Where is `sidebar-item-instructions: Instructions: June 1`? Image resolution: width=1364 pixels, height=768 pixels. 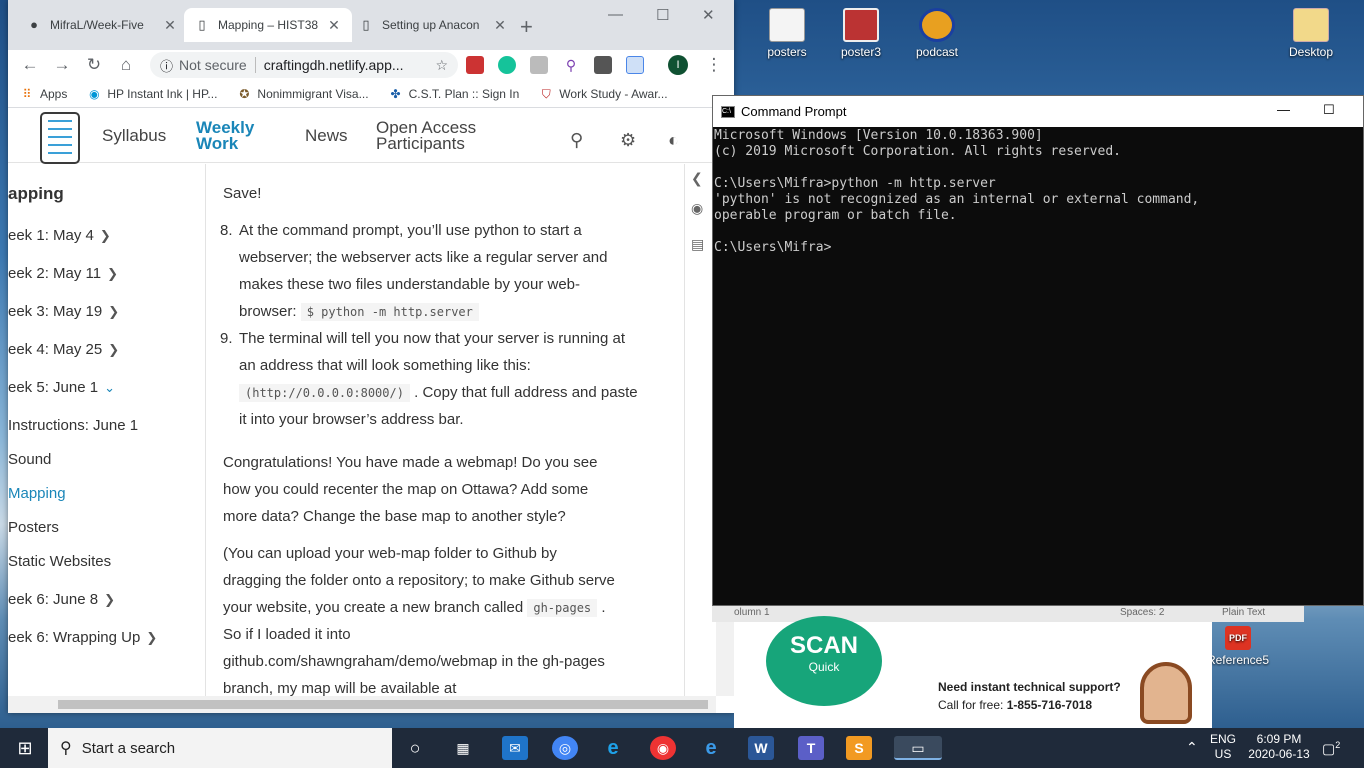 sidebar-item-instructions: Instructions: June 1 is located at coordinates (73, 425).